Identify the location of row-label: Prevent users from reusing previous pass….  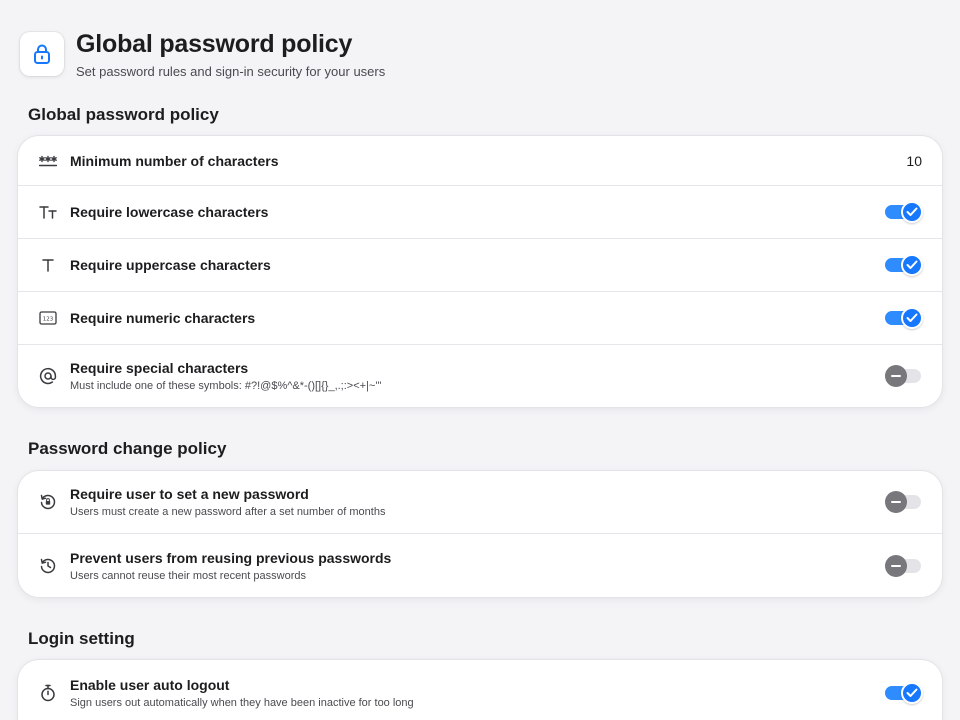
(231, 557).